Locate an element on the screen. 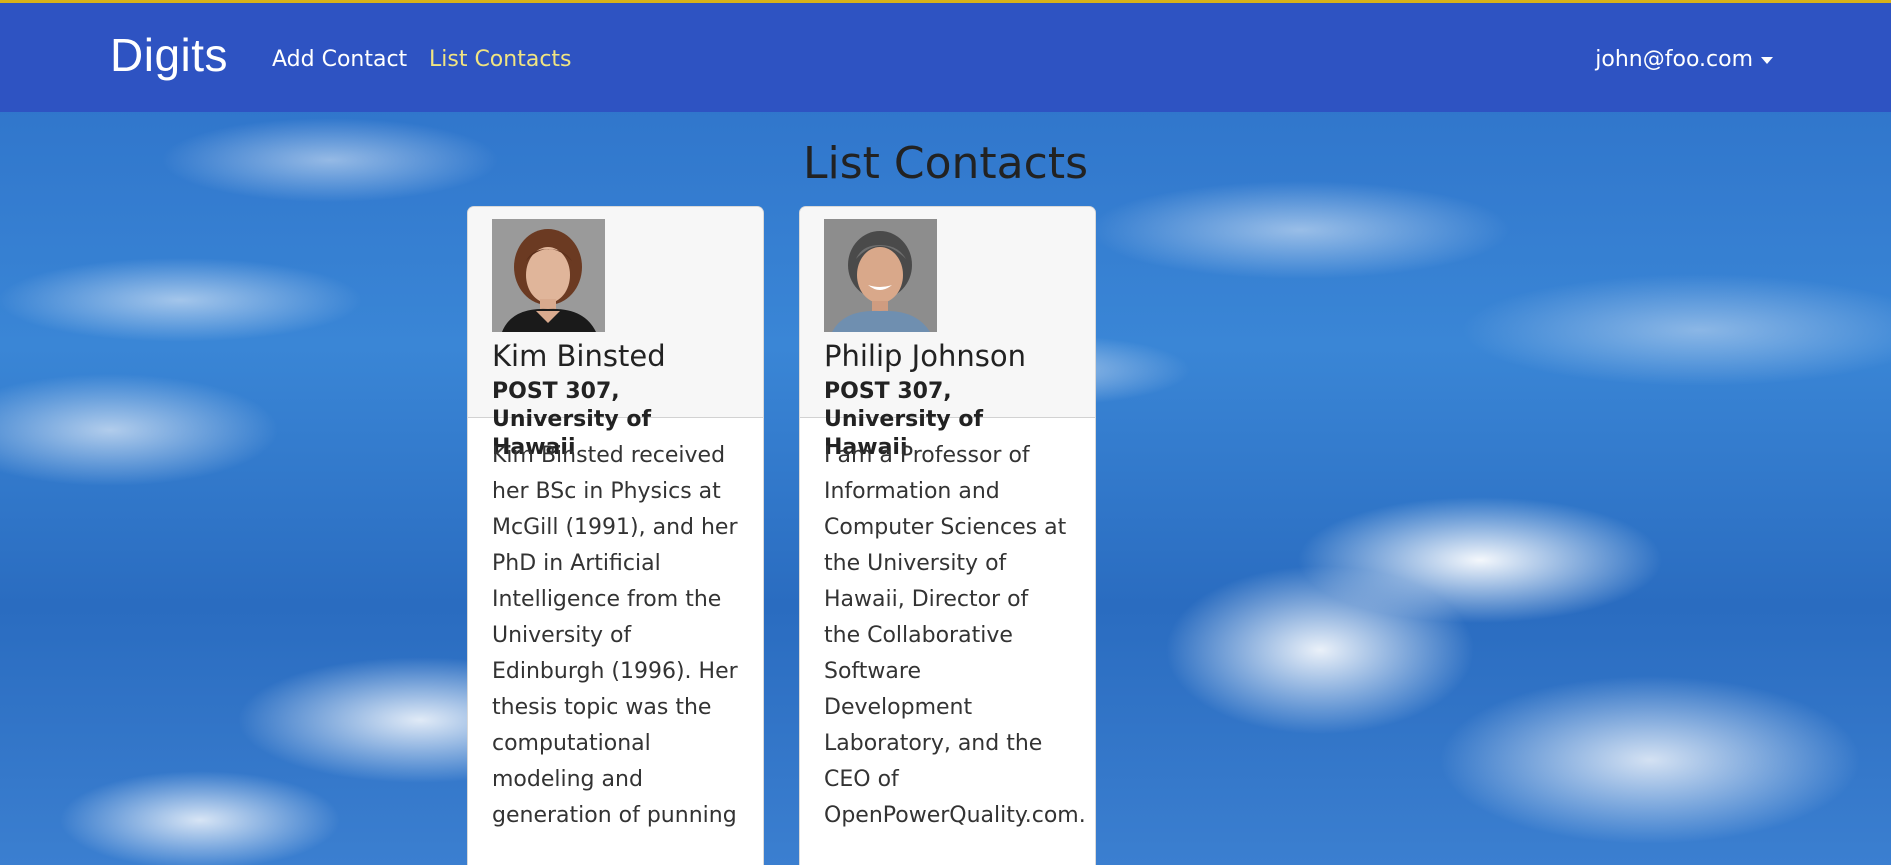 Image resolution: width=1891 pixels, height=865 pixels. contact-name: Philip Johnson is located at coordinates (925, 356).